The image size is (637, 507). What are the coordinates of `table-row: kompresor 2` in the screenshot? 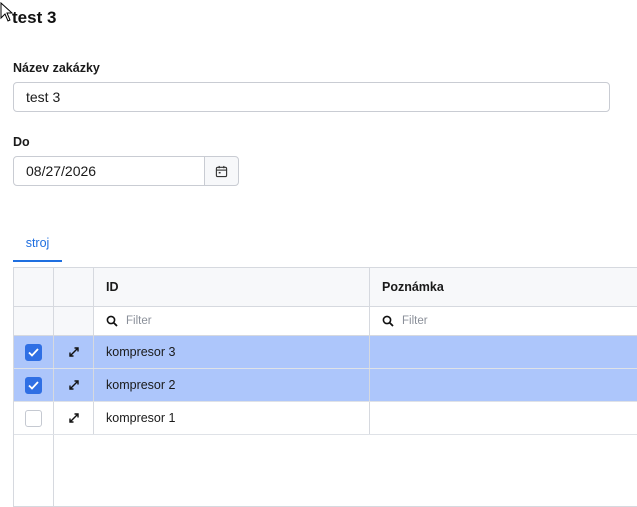 It's located at (325, 385).